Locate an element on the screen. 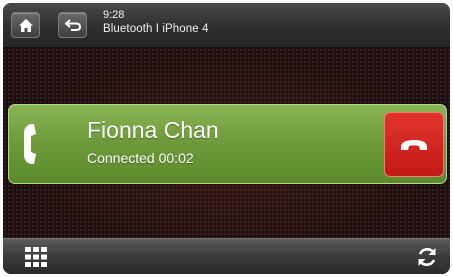  call-status: Connected 00:02 is located at coordinates (140, 158).